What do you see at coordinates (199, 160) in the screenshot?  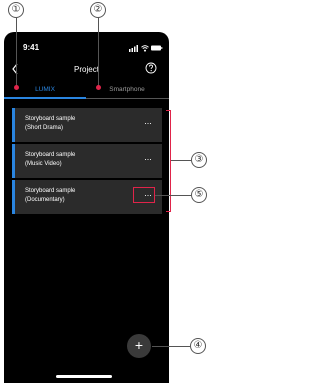 I see `callout-3: ③` at bounding box center [199, 160].